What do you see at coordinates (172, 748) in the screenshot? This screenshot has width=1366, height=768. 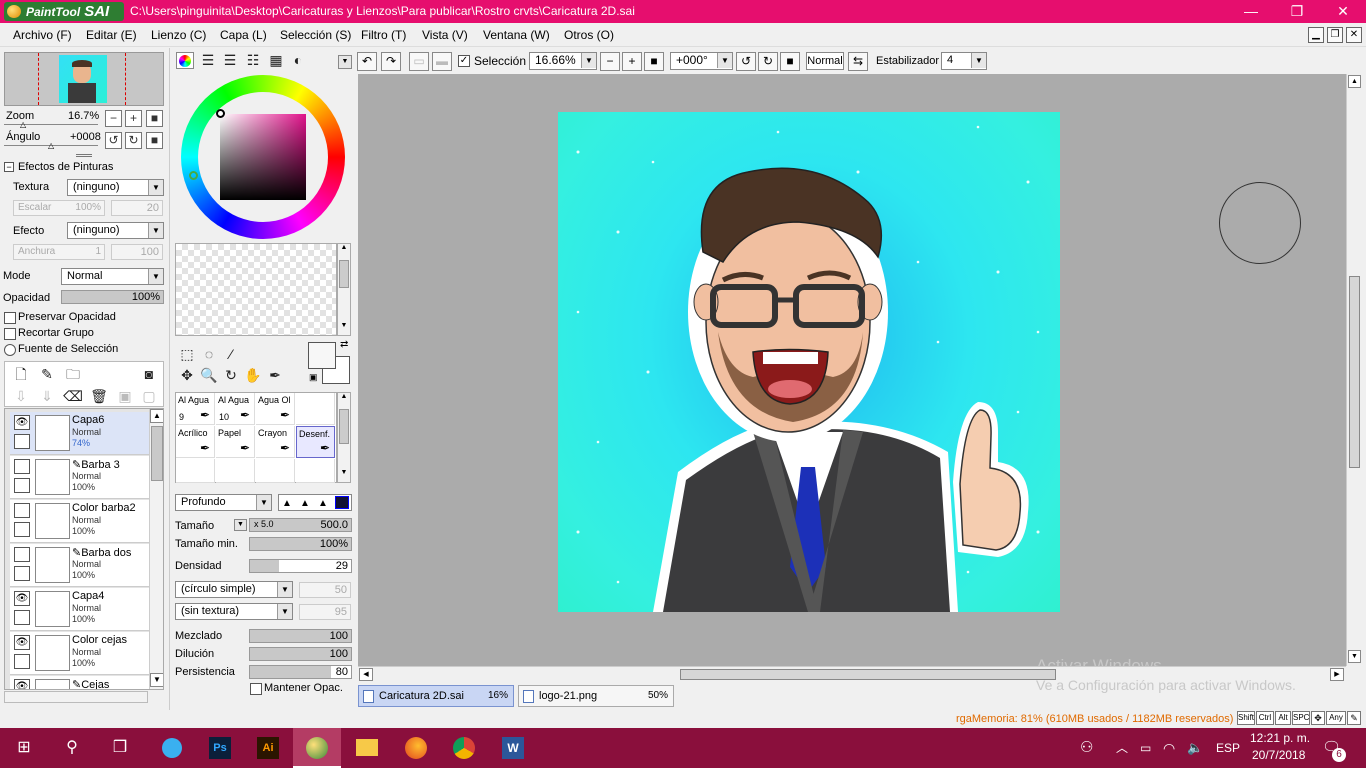 I see `app-icon-network` at bounding box center [172, 748].